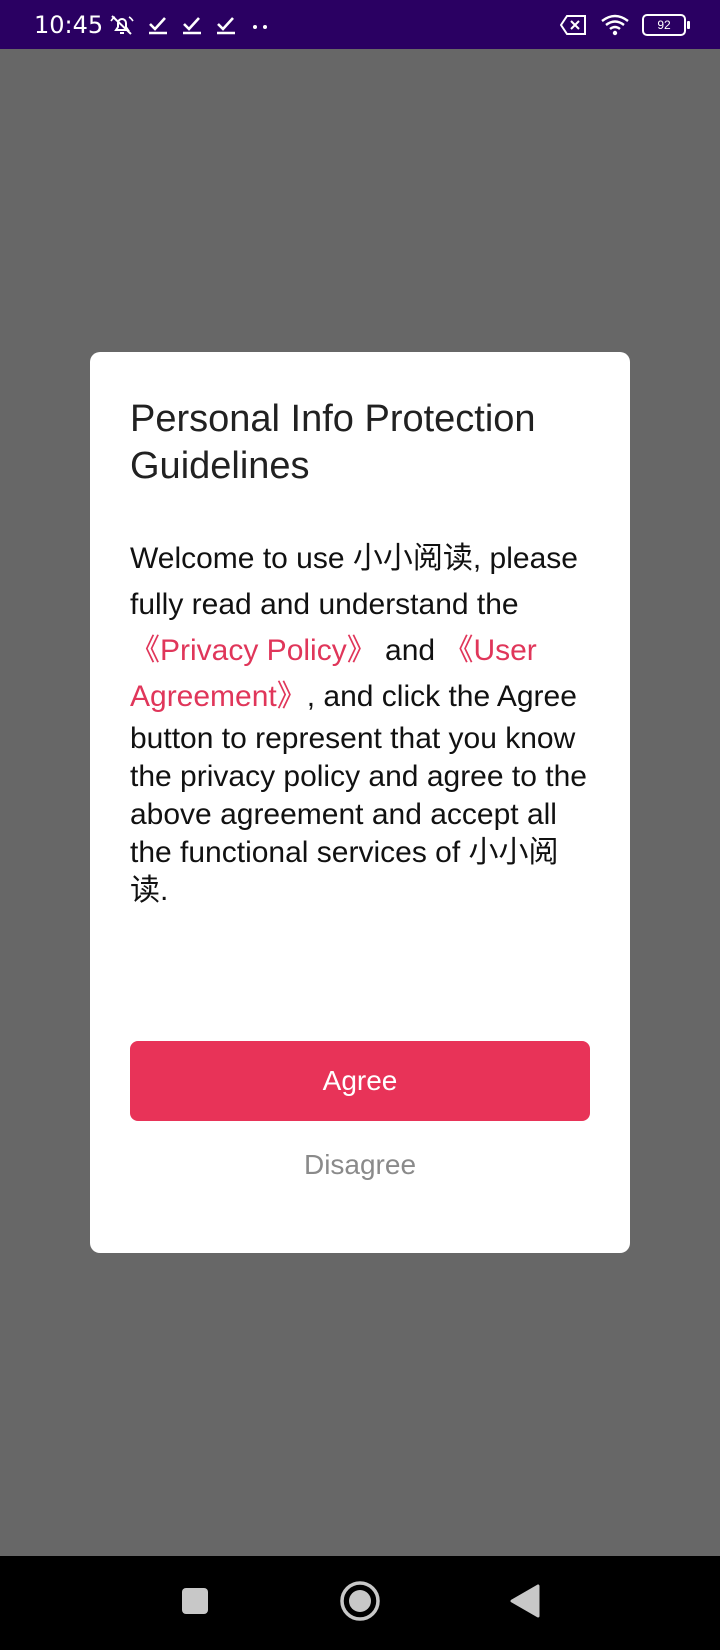  I want to click on dialog-body-and: and, so click(410, 650).